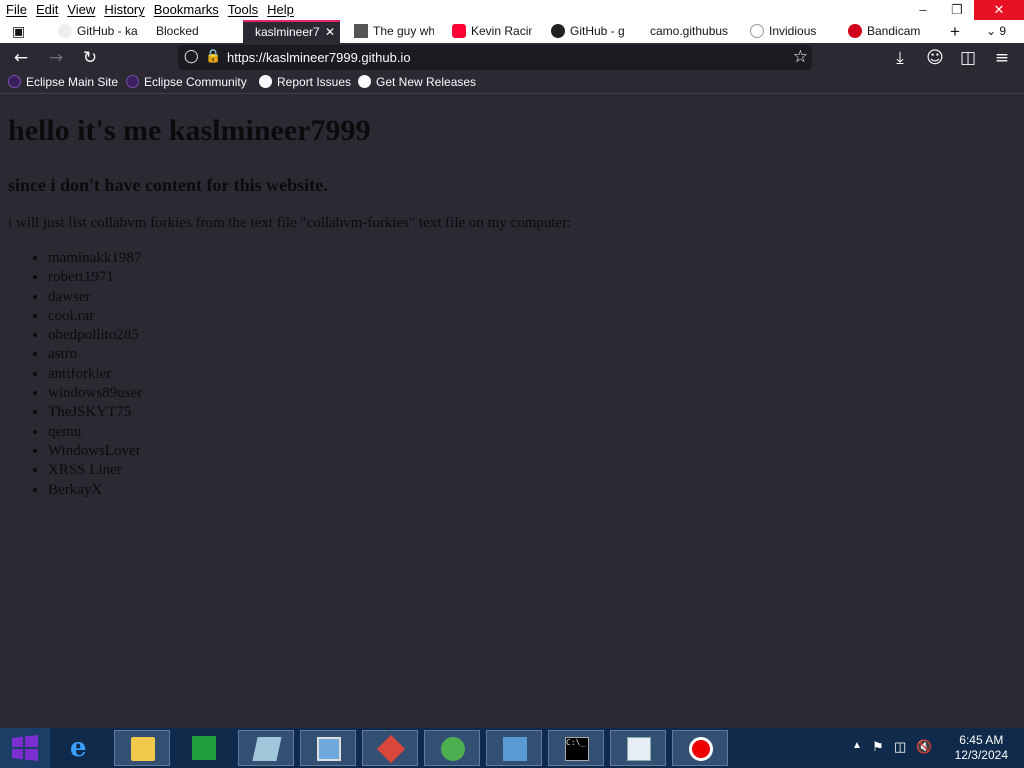 Image resolution: width=1024 pixels, height=768 pixels. I want to click on taskbar-window-app, so click(638, 748).